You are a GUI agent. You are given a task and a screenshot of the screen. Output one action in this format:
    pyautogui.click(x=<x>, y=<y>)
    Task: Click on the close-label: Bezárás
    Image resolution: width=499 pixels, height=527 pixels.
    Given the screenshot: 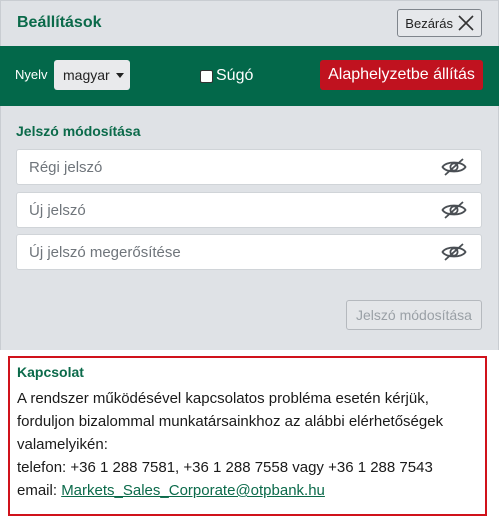 What is the action you would take?
    pyautogui.click(x=429, y=23)
    